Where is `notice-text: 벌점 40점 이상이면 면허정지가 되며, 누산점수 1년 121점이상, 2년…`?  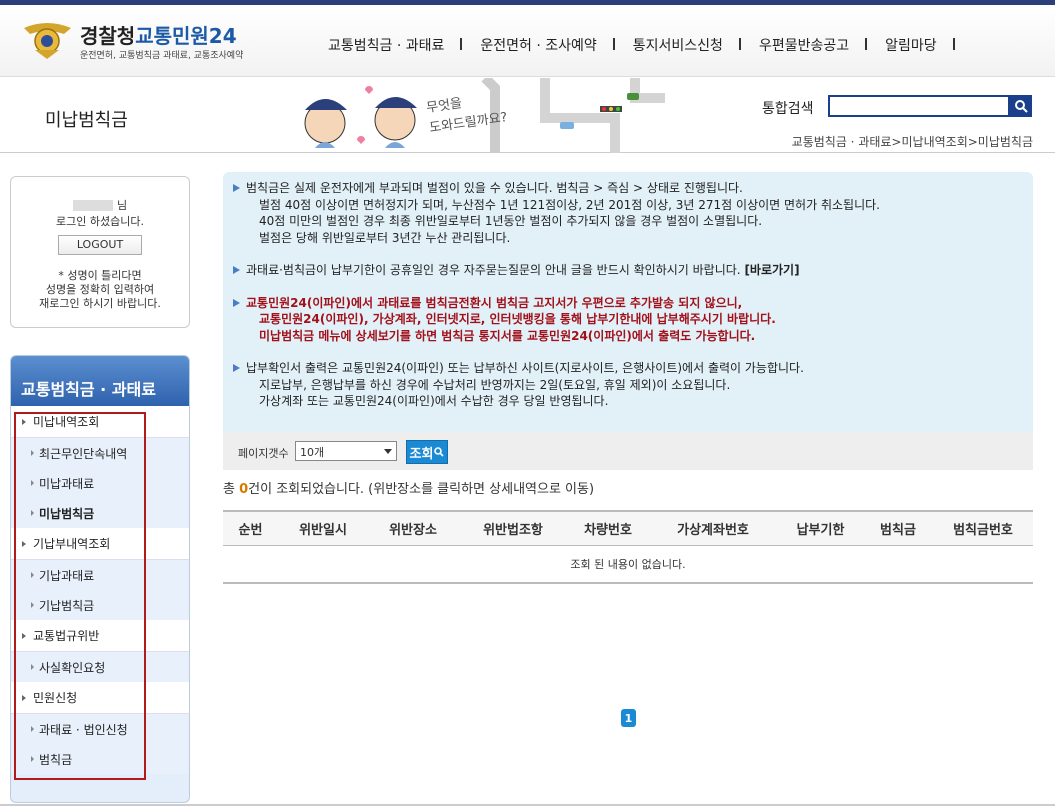
notice-text: 벌점 40점 이상이면 면허정지가 되며, 누산점수 1년 121점이상, 2년… is located at coordinates (569, 204).